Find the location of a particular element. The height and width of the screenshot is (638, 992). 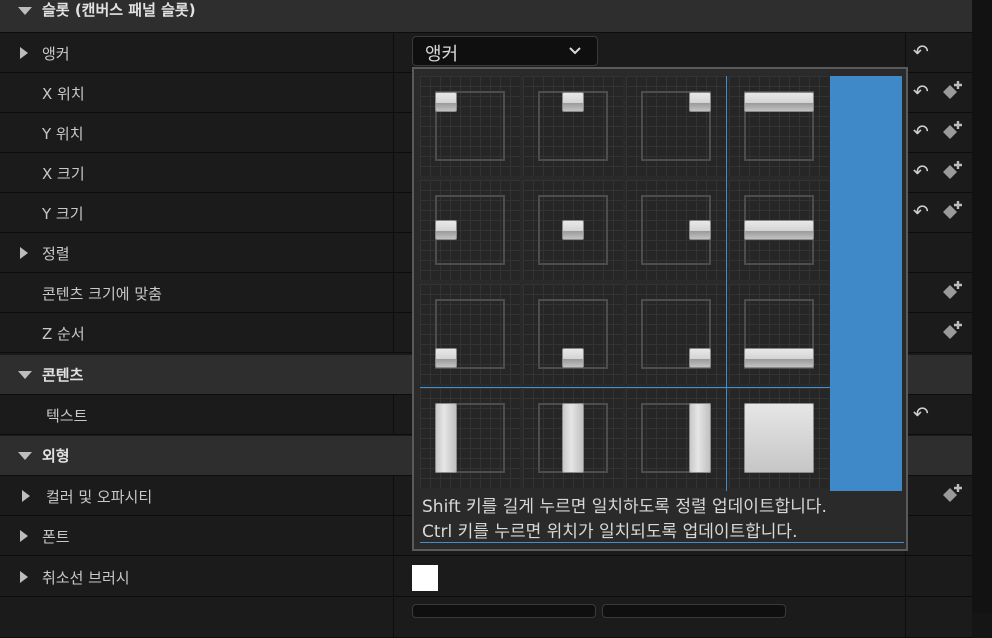

anchor-top-right is located at coordinates (676, 126).